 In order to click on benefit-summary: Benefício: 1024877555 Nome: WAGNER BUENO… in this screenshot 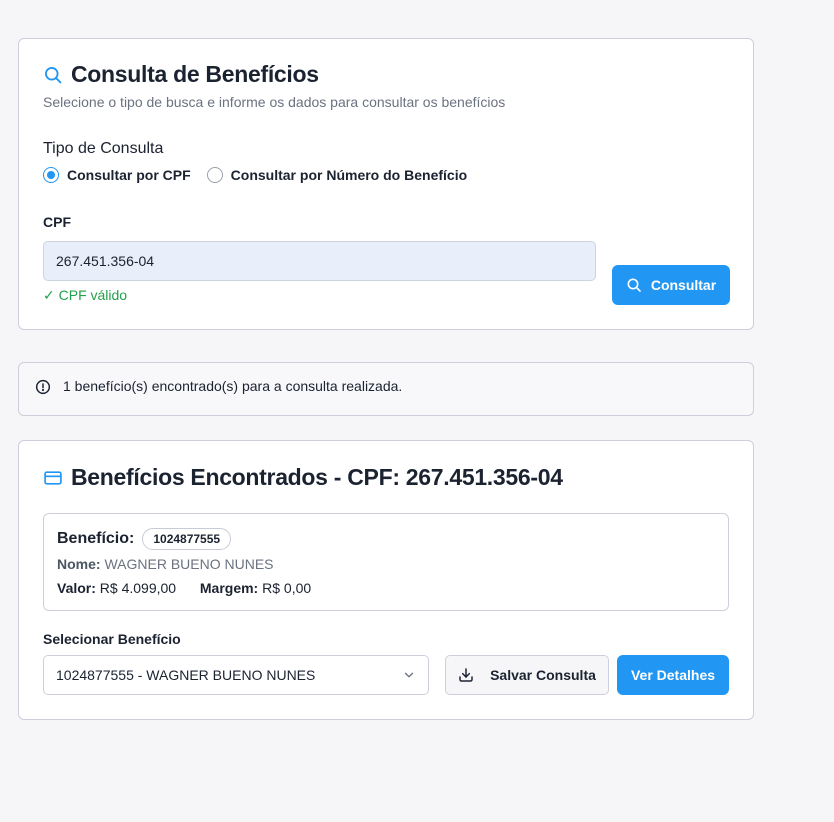, I will do `click(386, 562)`.